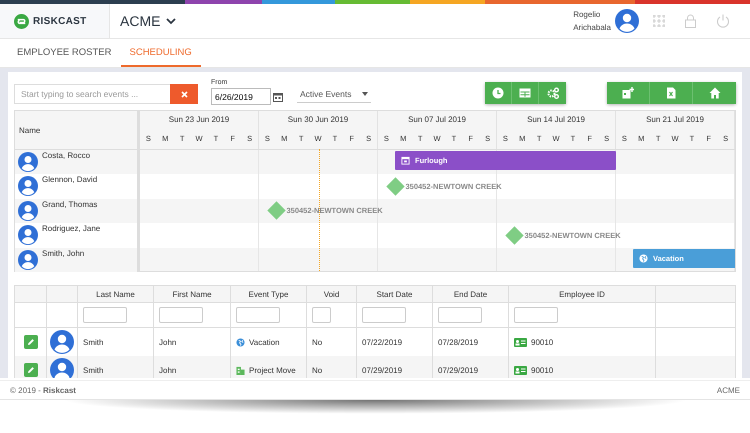 The image size is (750, 433). Describe the element at coordinates (437, 120) in the screenshot. I see `week-label: Sun 07 Jul 2019` at that location.